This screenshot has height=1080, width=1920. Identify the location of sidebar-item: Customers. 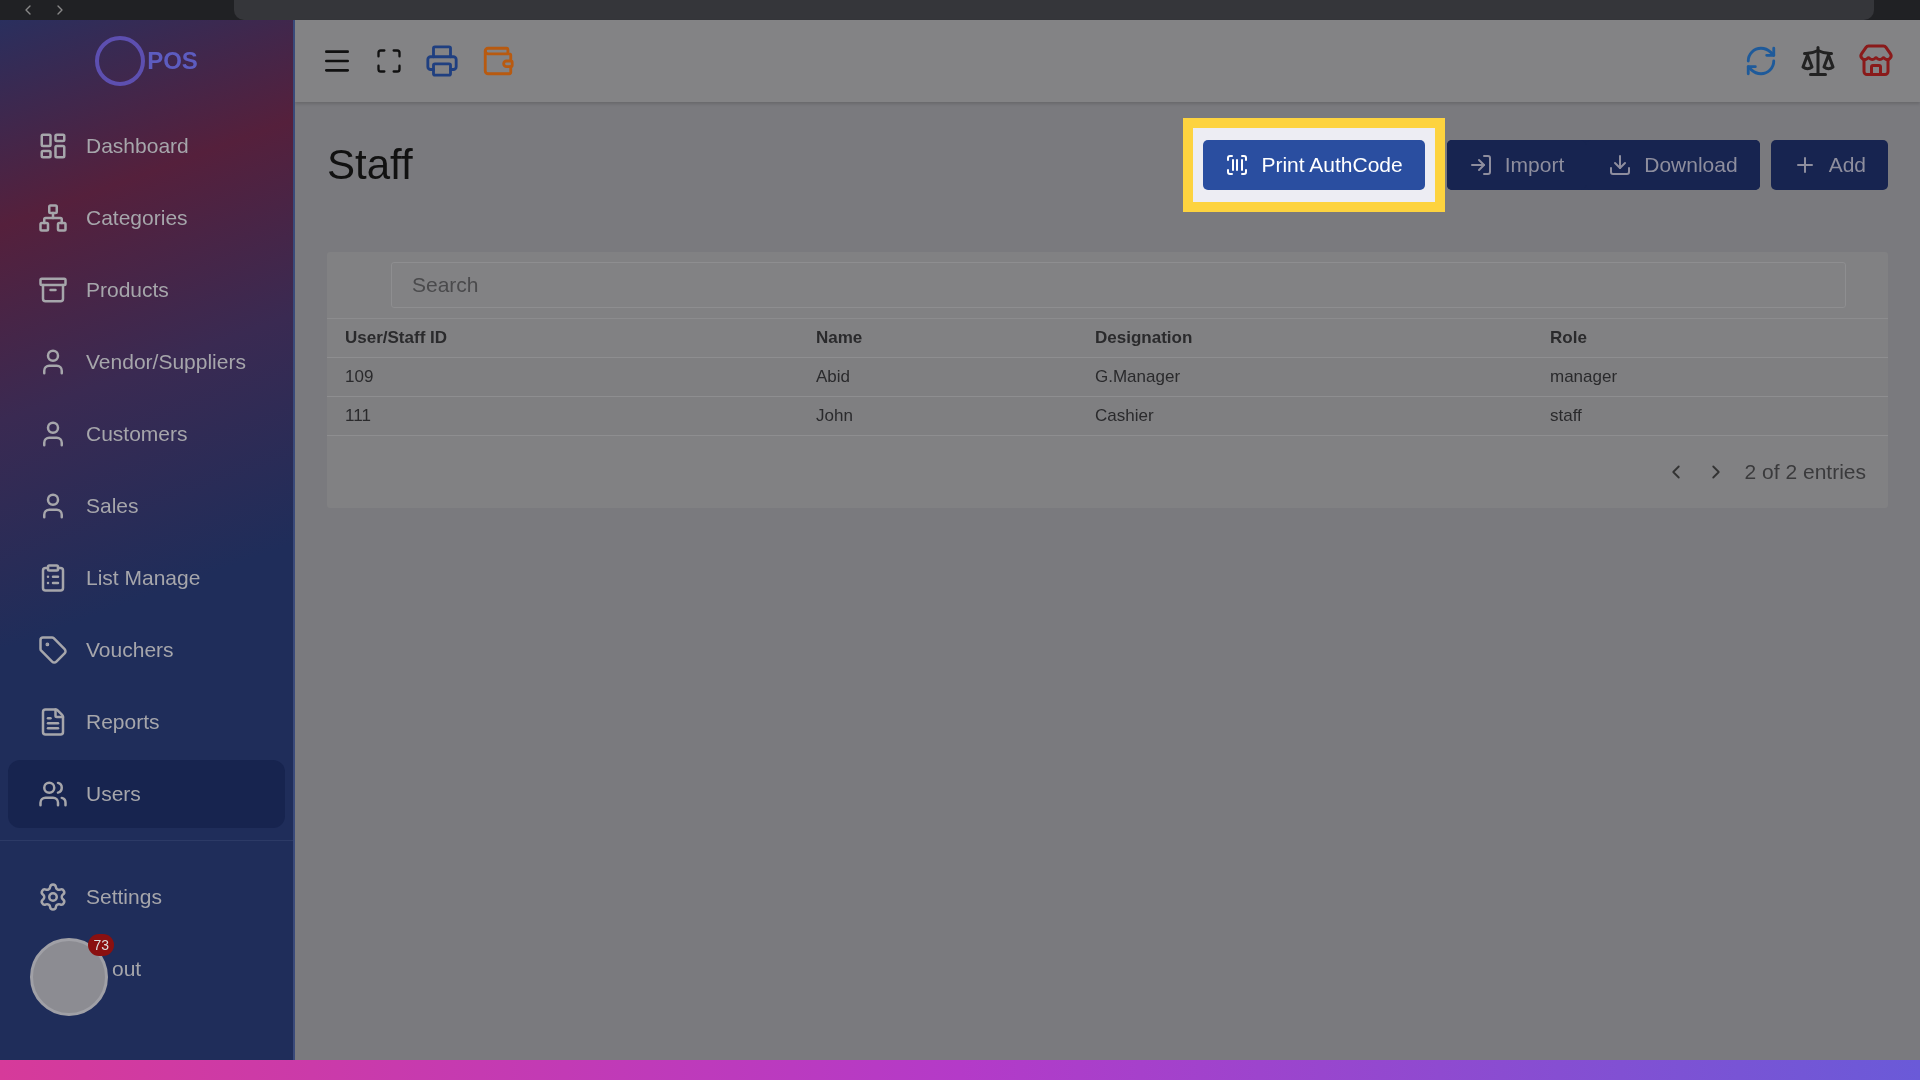
(146, 434).